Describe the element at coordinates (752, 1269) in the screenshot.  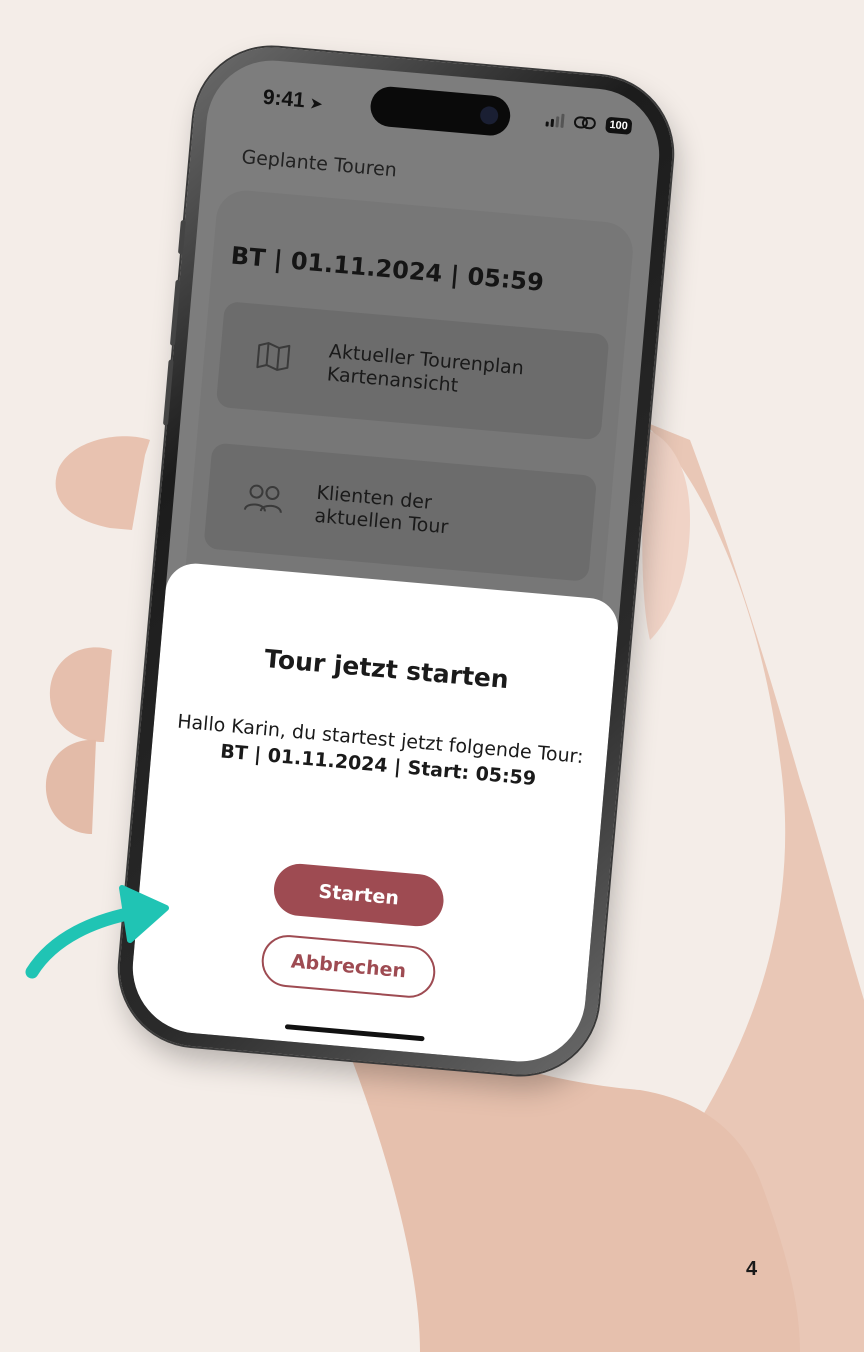
I see `page-number: 4` at that location.